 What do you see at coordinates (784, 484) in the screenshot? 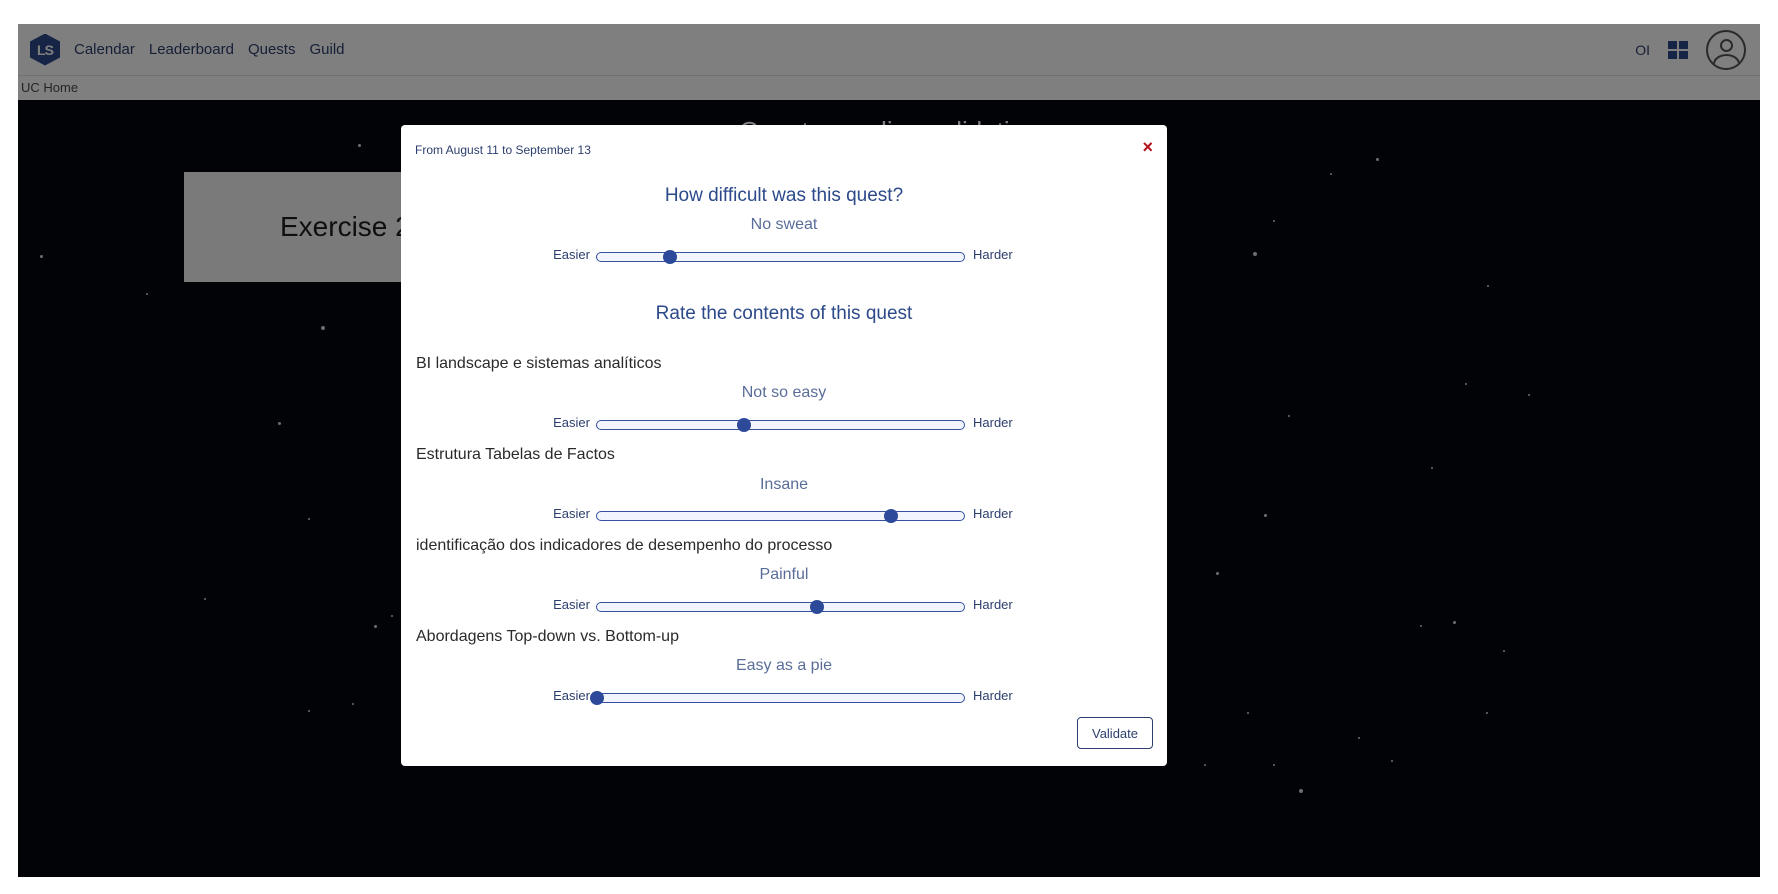
I see `topic-value-label: Insane` at bounding box center [784, 484].